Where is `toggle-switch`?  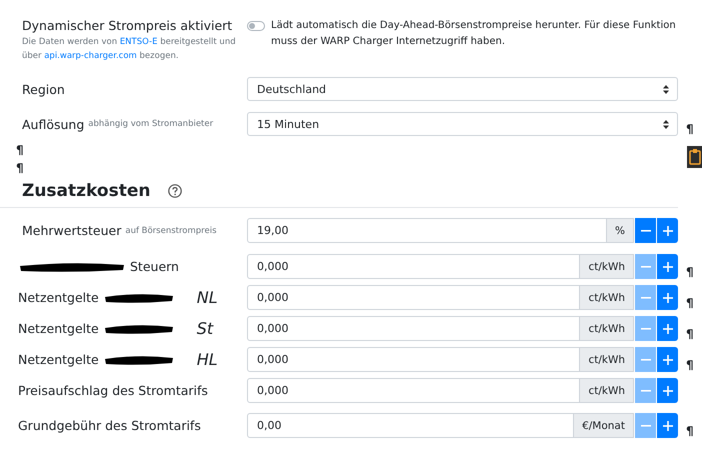
toggle-switch is located at coordinates (256, 26).